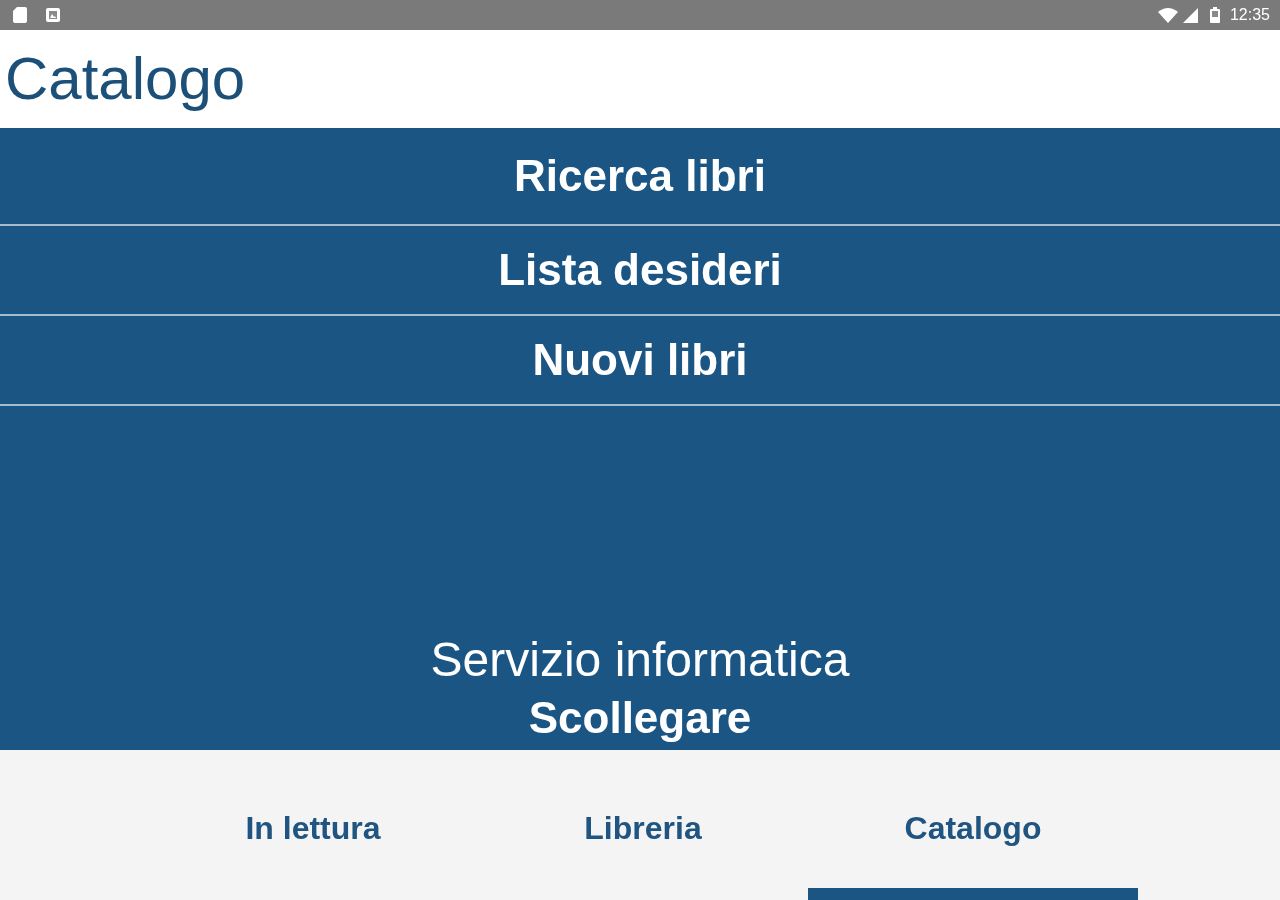 This screenshot has width=1280, height=900. What do you see at coordinates (53, 15) in the screenshot?
I see `picture-icon` at bounding box center [53, 15].